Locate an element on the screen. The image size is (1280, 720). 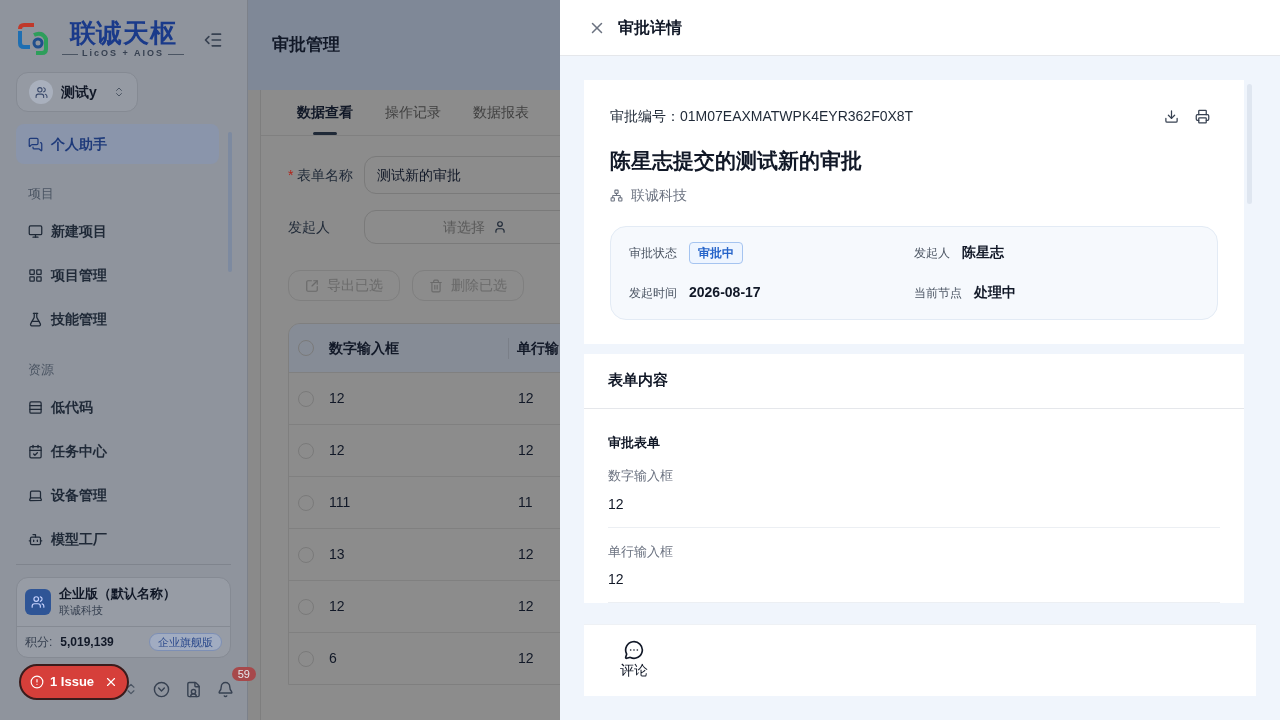
enterprise-company: 联诚科技 is located at coordinates (81, 610).